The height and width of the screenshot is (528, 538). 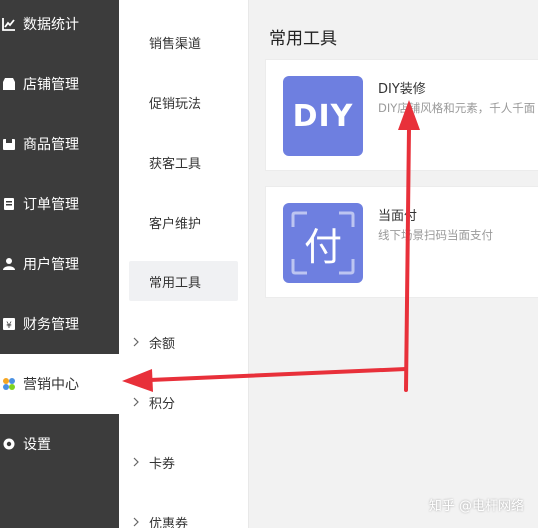 I want to click on submenu-item-common-tools: 常用工具, so click(x=183, y=281).